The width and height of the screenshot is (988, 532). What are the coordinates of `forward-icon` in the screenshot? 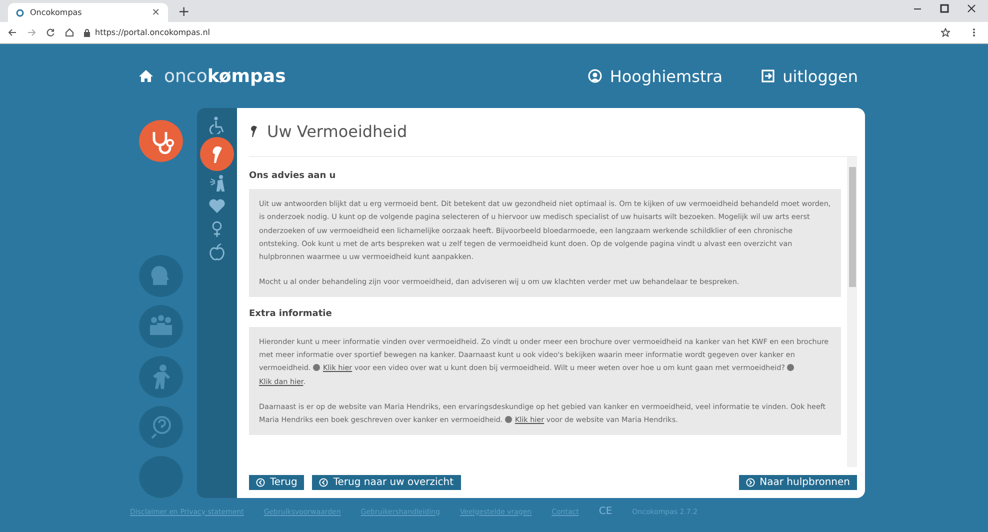 It's located at (31, 32).